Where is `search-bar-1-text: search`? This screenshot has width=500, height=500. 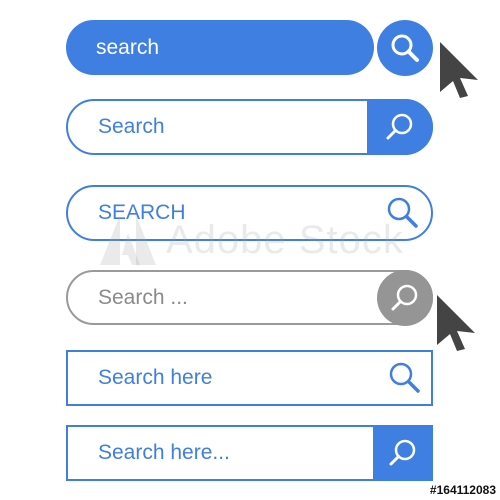 search-bar-1-text: search is located at coordinates (127, 47).